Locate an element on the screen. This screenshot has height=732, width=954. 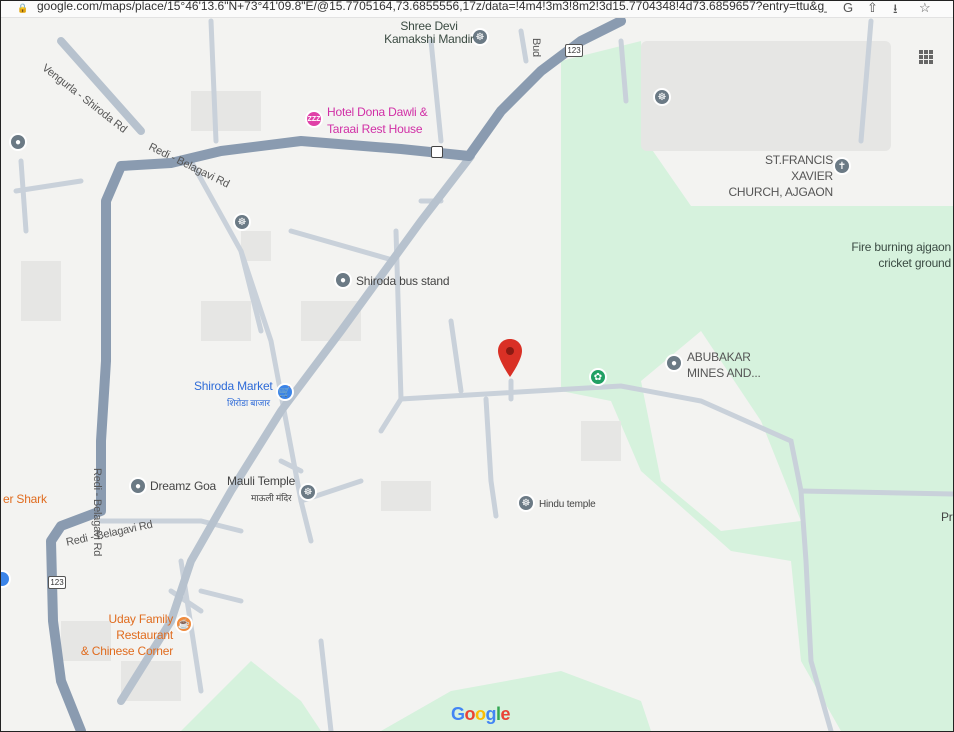
dropped-pin-icon is located at coordinates (510, 358).